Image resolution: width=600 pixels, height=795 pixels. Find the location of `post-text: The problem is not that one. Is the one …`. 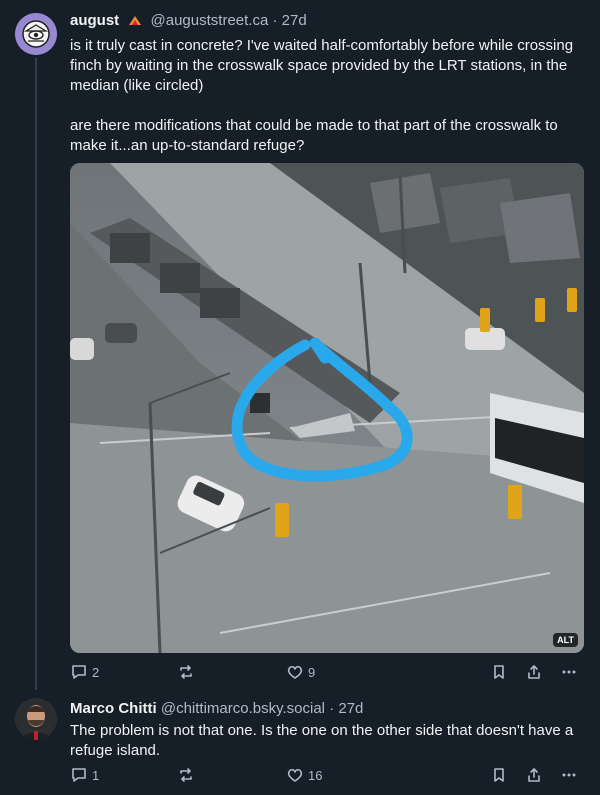

post-text: The problem is not that one. Is the one … is located at coordinates (324, 740).